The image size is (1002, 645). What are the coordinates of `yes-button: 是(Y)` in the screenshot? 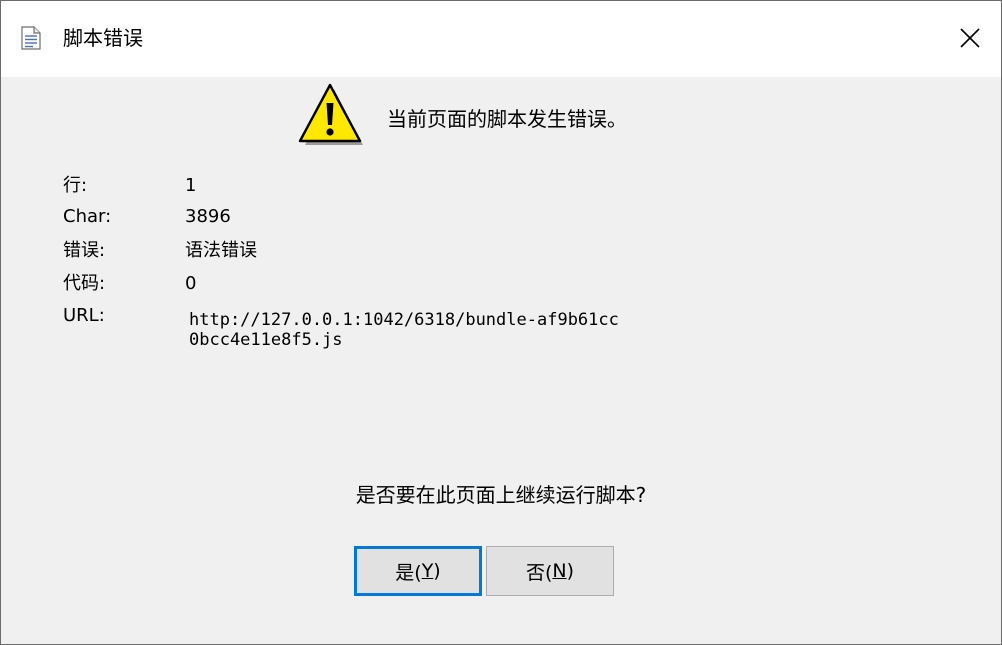 It's located at (418, 571).